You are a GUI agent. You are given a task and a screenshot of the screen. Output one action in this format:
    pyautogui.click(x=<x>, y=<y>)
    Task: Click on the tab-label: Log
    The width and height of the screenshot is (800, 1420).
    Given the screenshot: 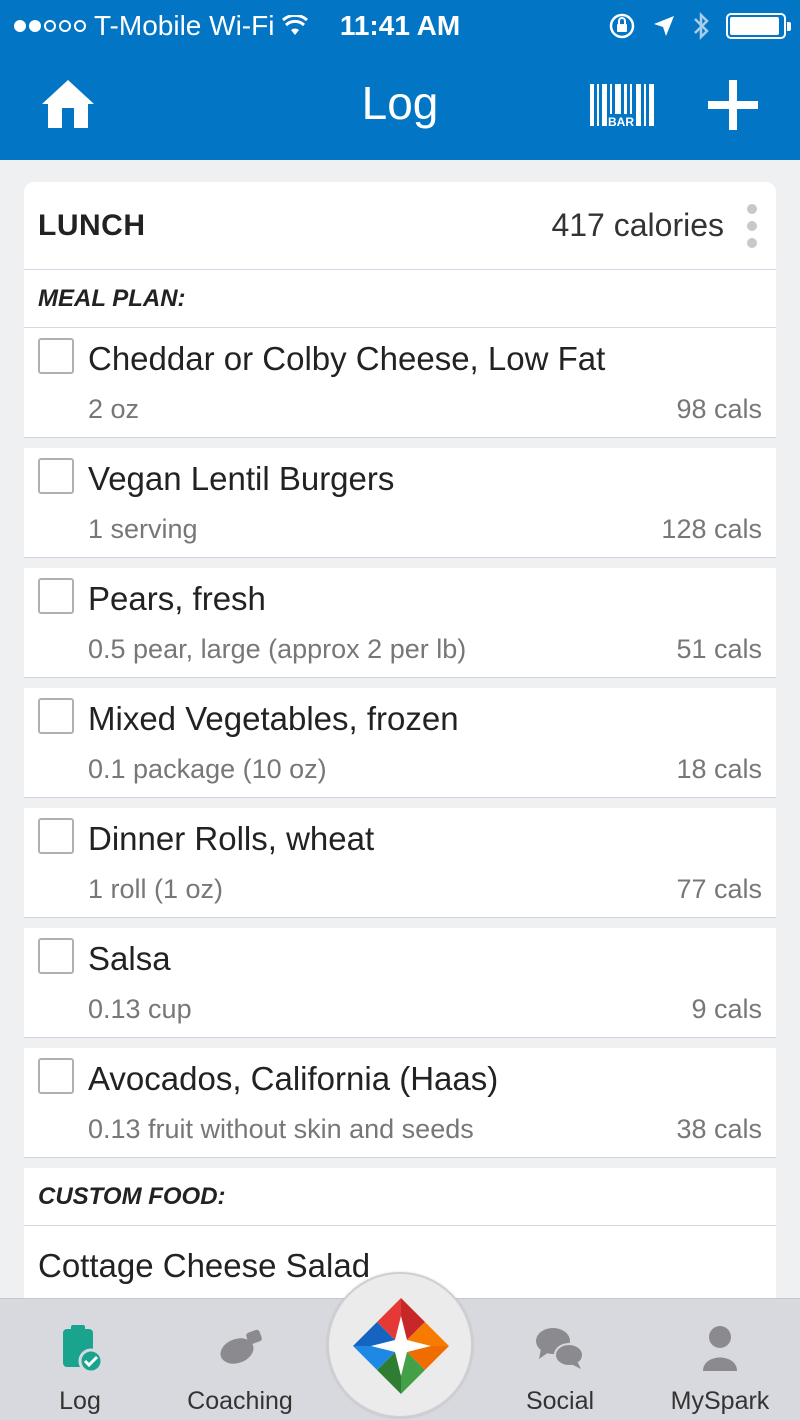 What is the action you would take?
    pyautogui.click(x=80, y=1401)
    